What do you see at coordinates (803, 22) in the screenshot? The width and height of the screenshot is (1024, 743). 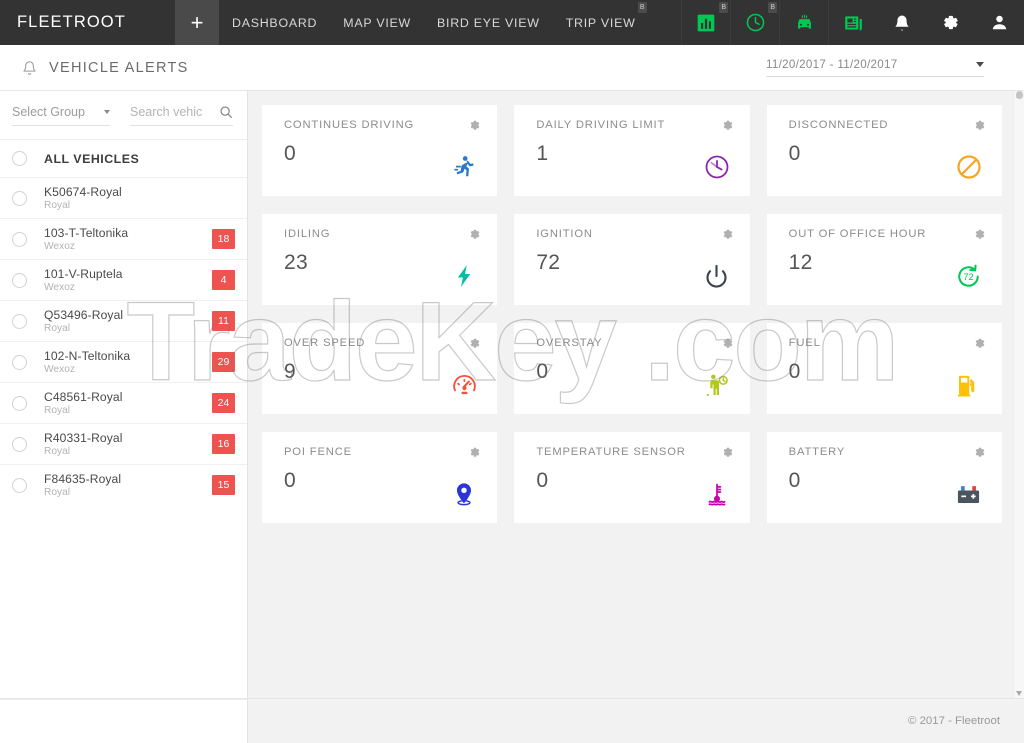 I see `vehicle-icon-button` at bounding box center [803, 22].